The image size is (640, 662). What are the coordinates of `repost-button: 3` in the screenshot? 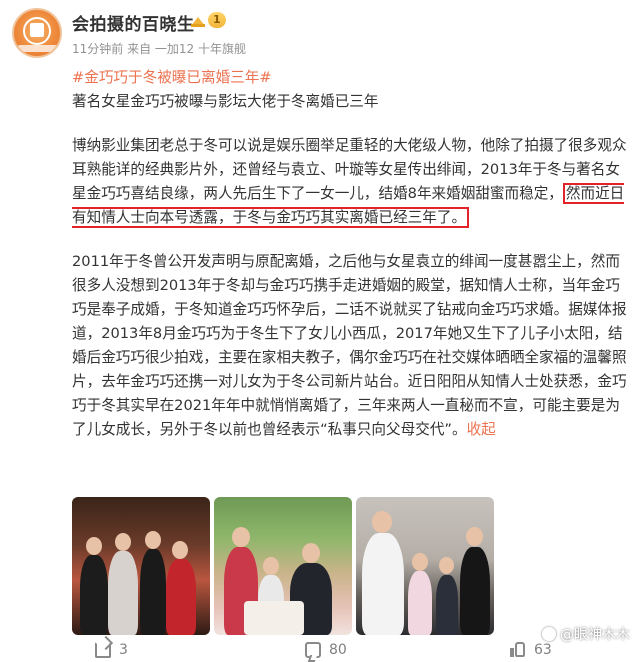 It's located at (111, 650).